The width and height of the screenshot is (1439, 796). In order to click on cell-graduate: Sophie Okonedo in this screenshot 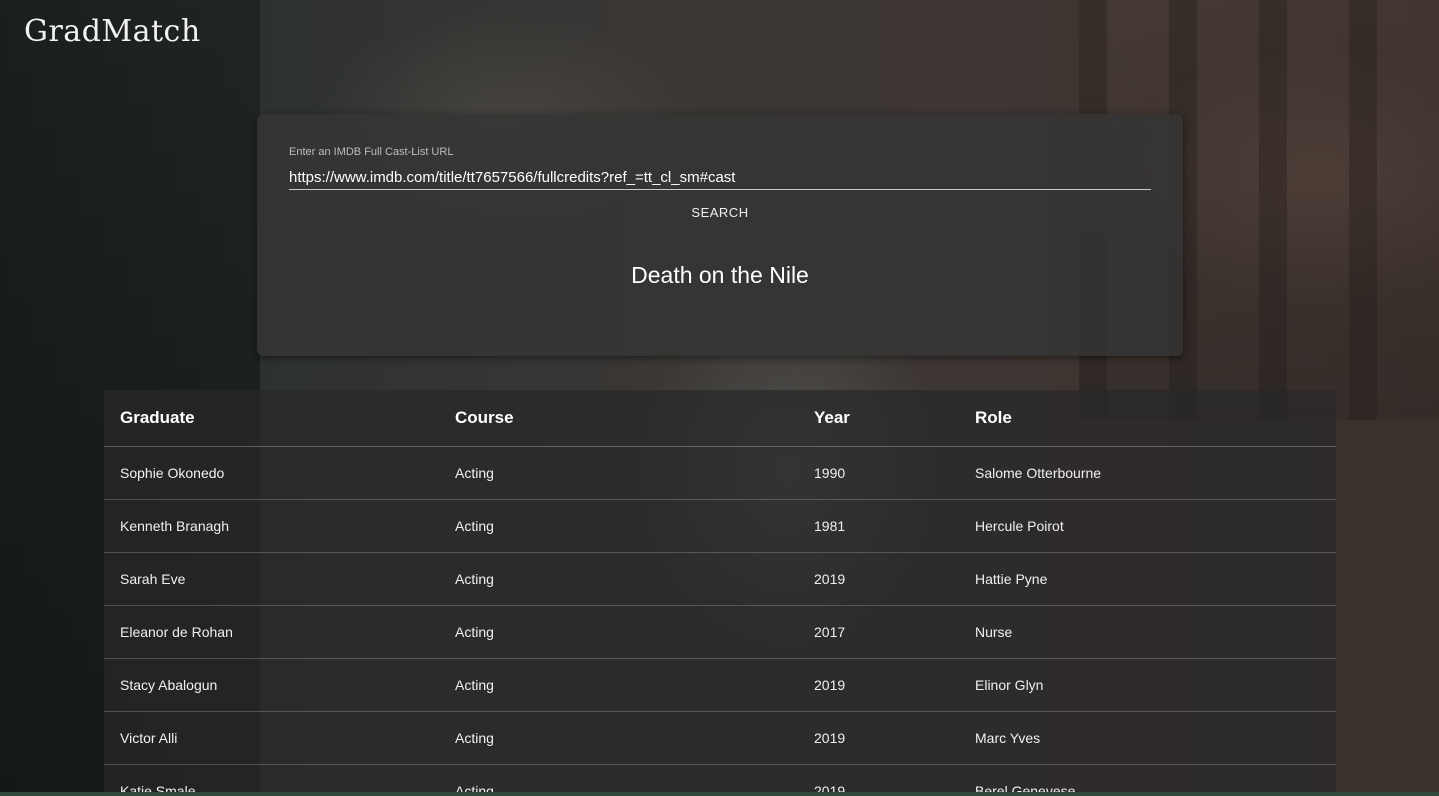, I will do `click(271, 473)`.